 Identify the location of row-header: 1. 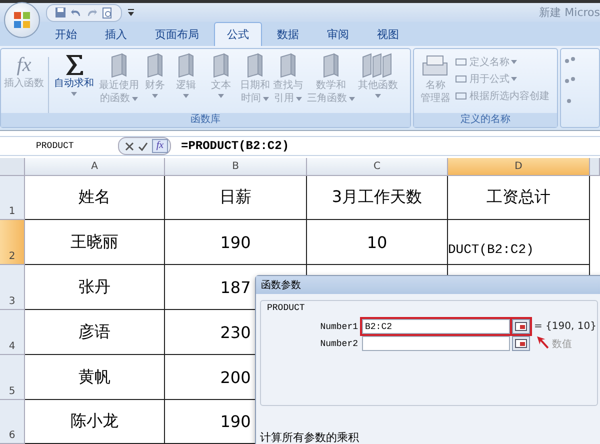
(12, 198).